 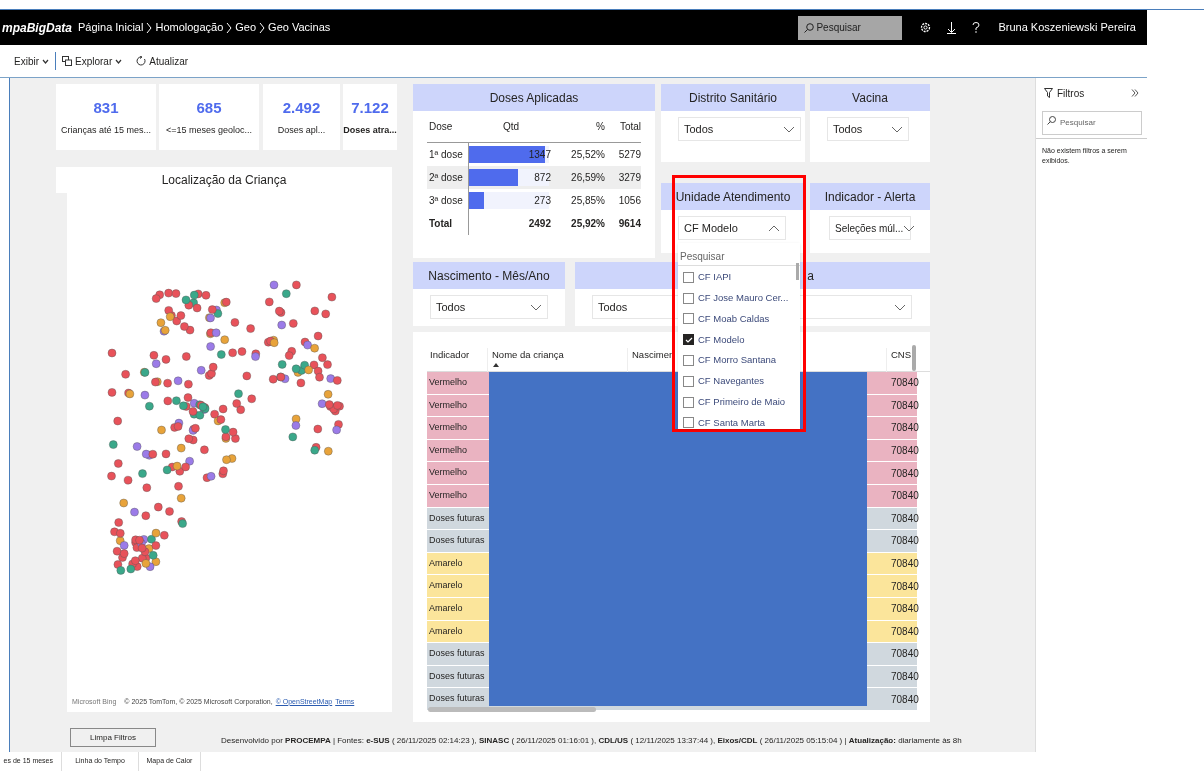 What do you see at coordinates (457, 360) in the screenshot?
I see `column-header: Indicador` at bounding box center [457, 360].